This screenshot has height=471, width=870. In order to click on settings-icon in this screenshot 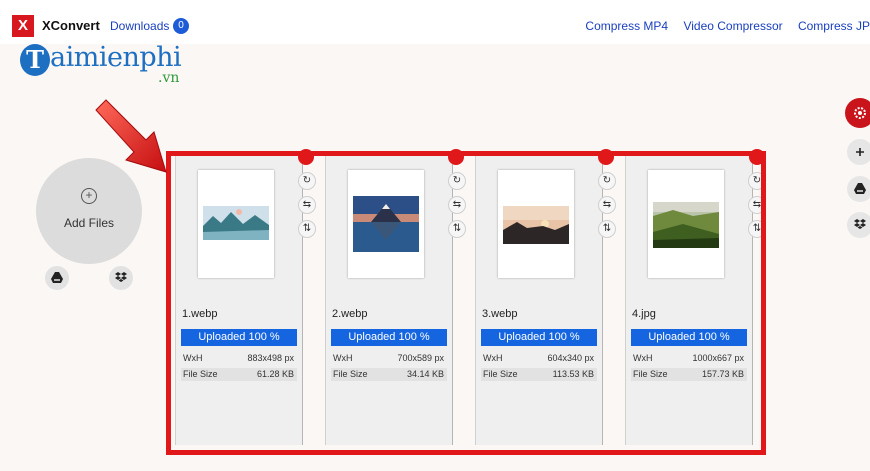, I will do `click(860, 113)`.